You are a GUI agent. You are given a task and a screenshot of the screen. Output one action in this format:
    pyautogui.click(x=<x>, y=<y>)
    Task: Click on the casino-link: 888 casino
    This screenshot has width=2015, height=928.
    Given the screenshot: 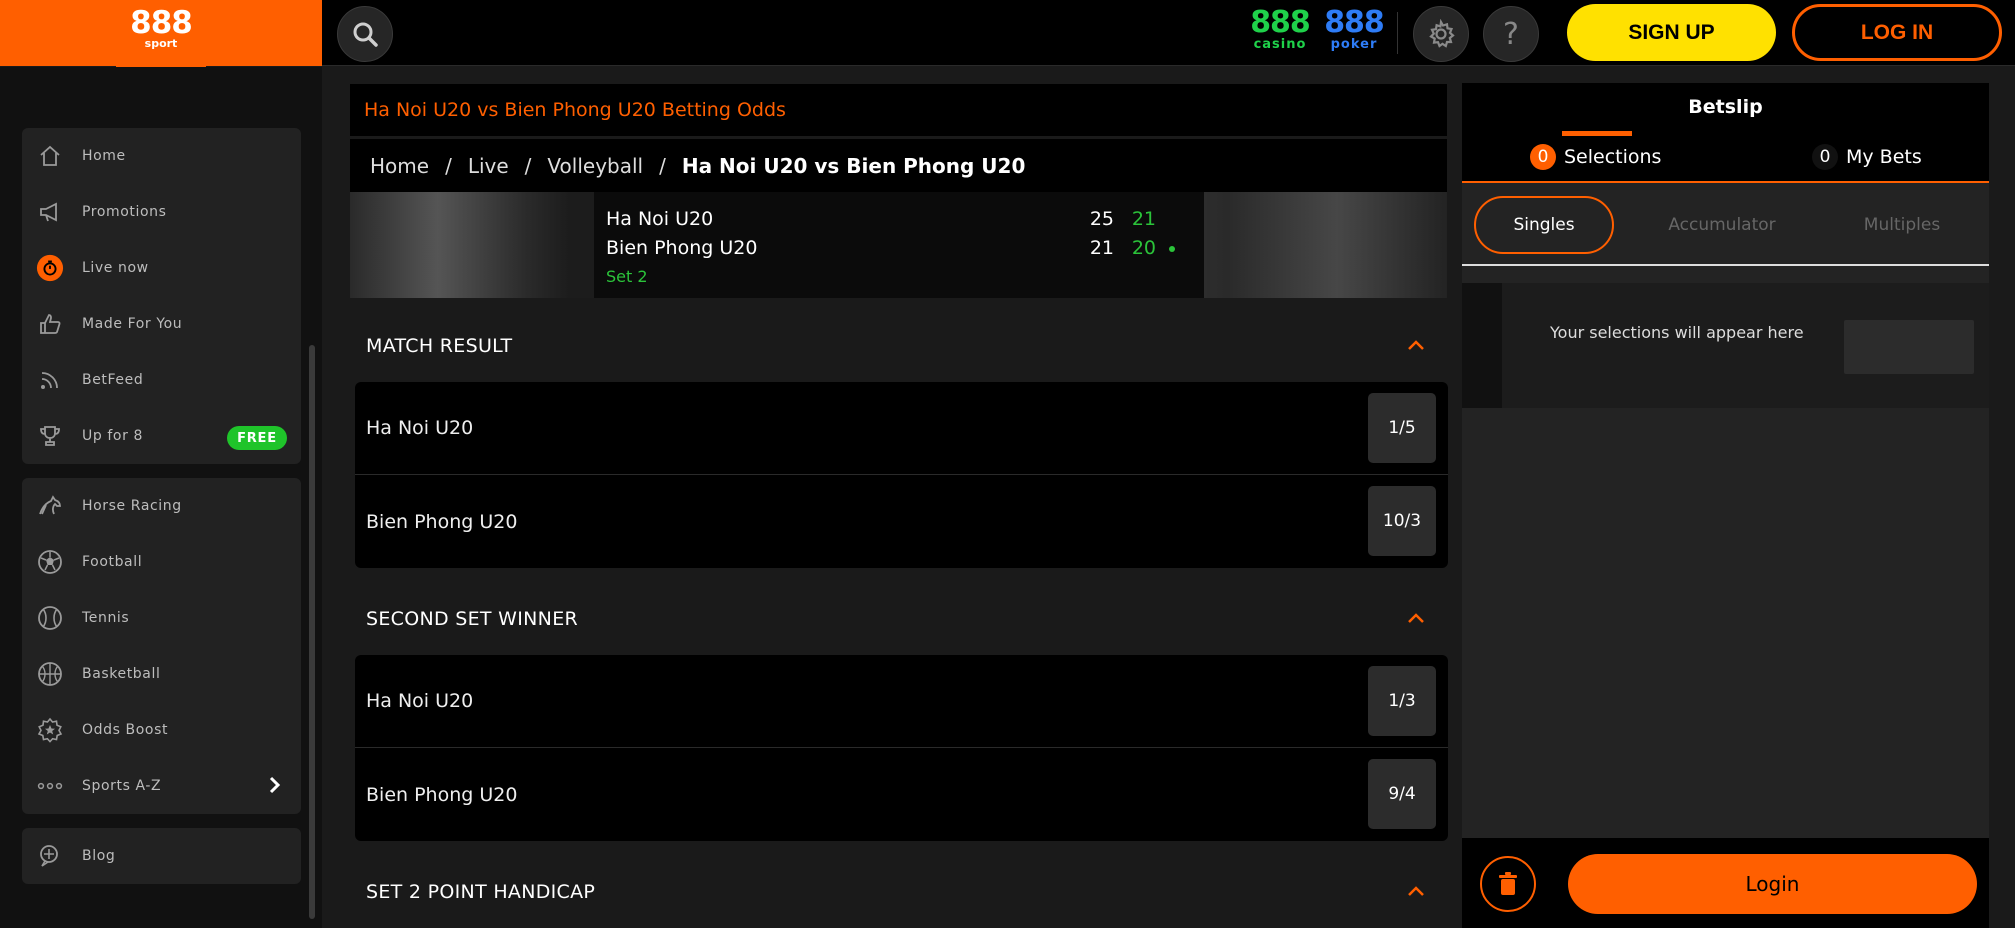 What is the action you would take?
    pyautogui.click(x=1280, y=30)
    